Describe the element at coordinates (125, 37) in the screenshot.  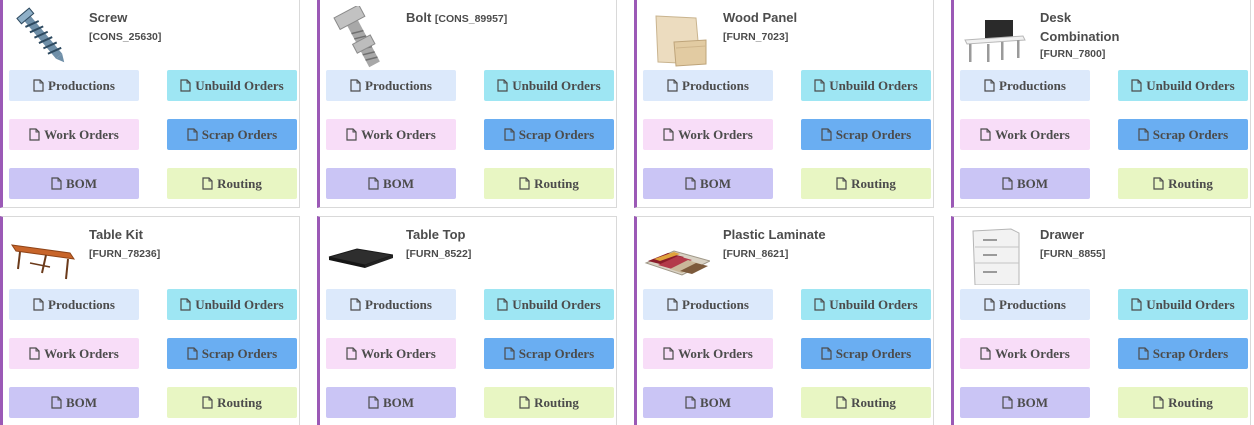
I see `product-code: [CONS_25630]` at that location.